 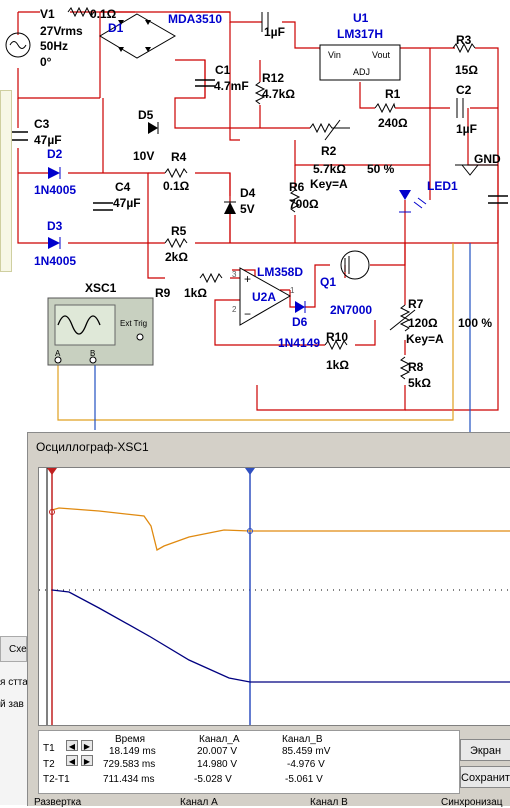 What do you see at coordinates (329, 151) in the screenshot?
I see `r2-name: R2` at bounding box center [329, 151].